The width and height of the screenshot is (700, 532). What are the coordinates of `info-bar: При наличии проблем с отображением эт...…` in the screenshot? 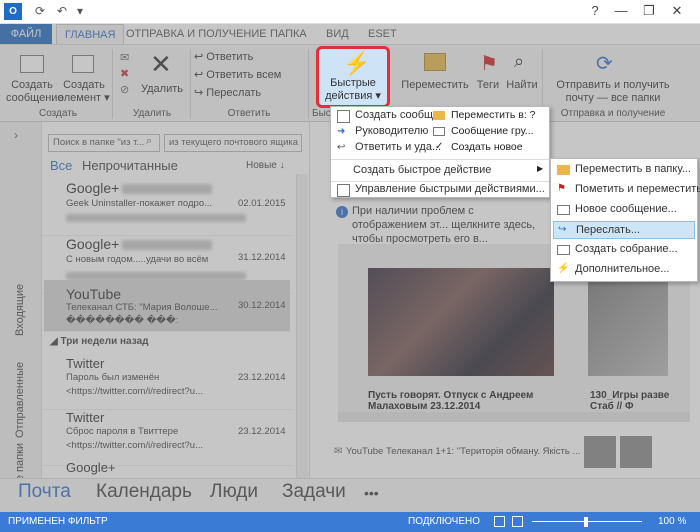 It's located at (447, 225).